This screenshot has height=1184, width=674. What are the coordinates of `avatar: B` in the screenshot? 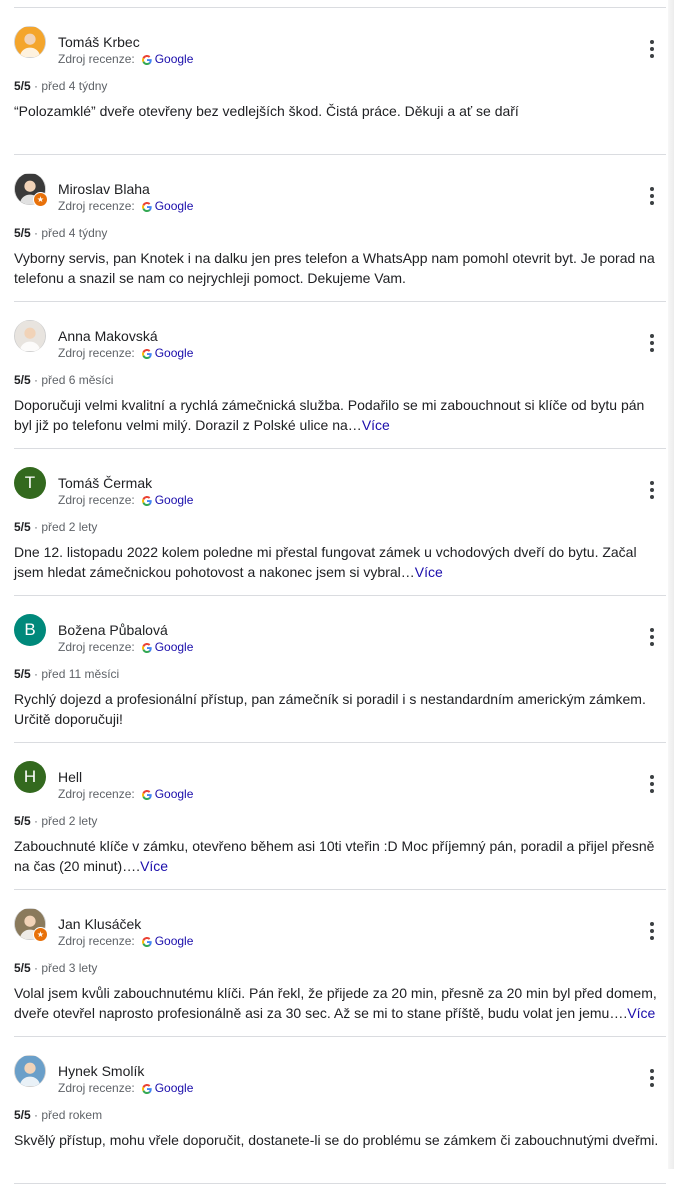 It's located at (30, 630).